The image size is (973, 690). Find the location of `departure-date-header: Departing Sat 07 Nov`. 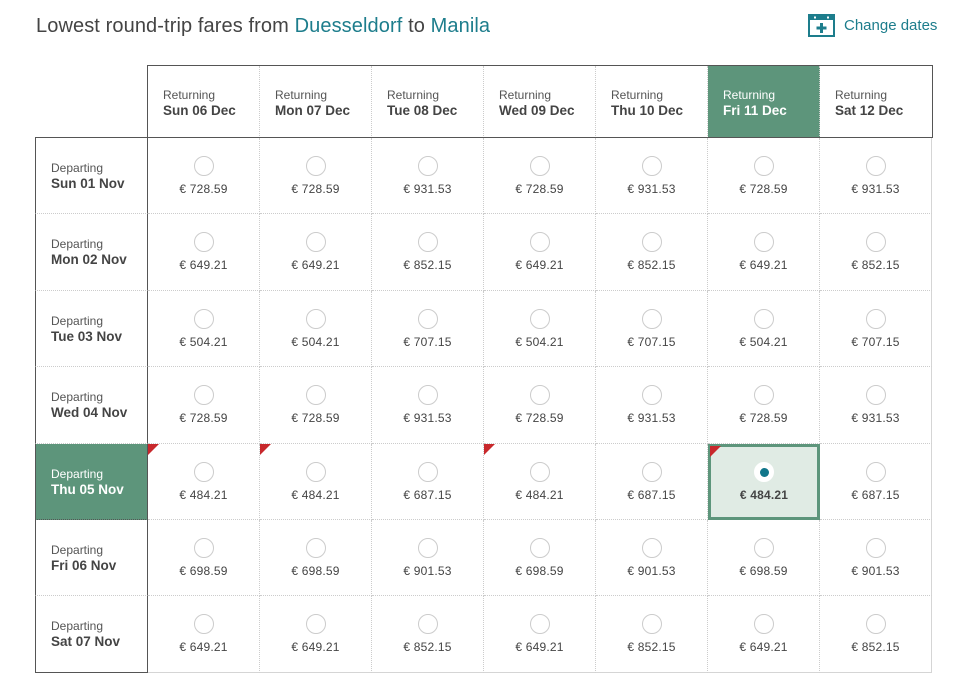

departure-date-header: Departing Sat 07 Nov is located at coordinates (91, 634).